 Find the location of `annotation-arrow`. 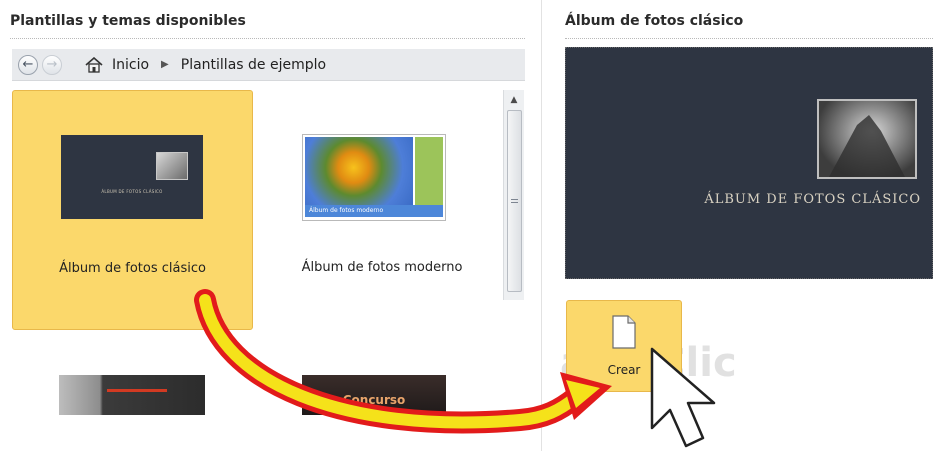

annotation-arrow is located at coordinates (403, 361).